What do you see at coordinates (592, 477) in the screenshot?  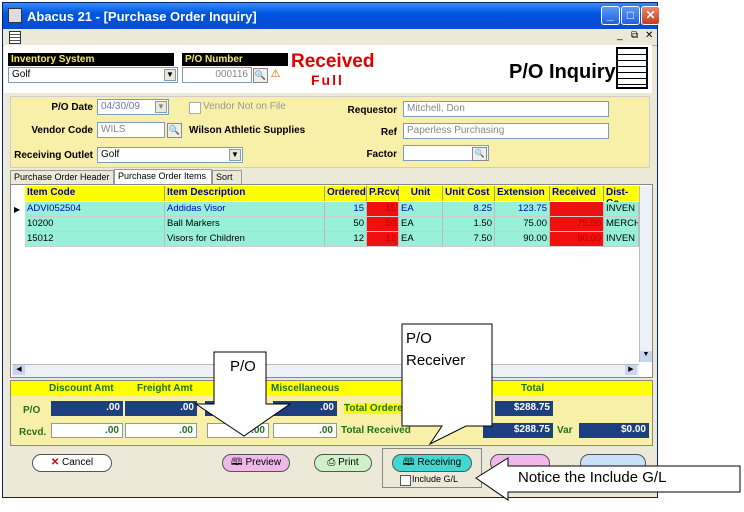 I see `notice-callout-label: Notice the Include G/L` at bounding box center [592, 477].